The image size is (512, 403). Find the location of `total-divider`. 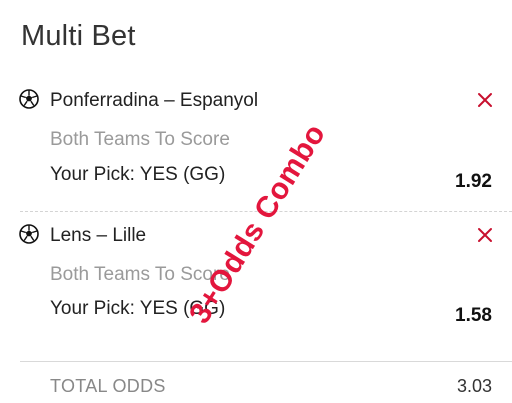

total-divider is located at coordinates (266, 361).